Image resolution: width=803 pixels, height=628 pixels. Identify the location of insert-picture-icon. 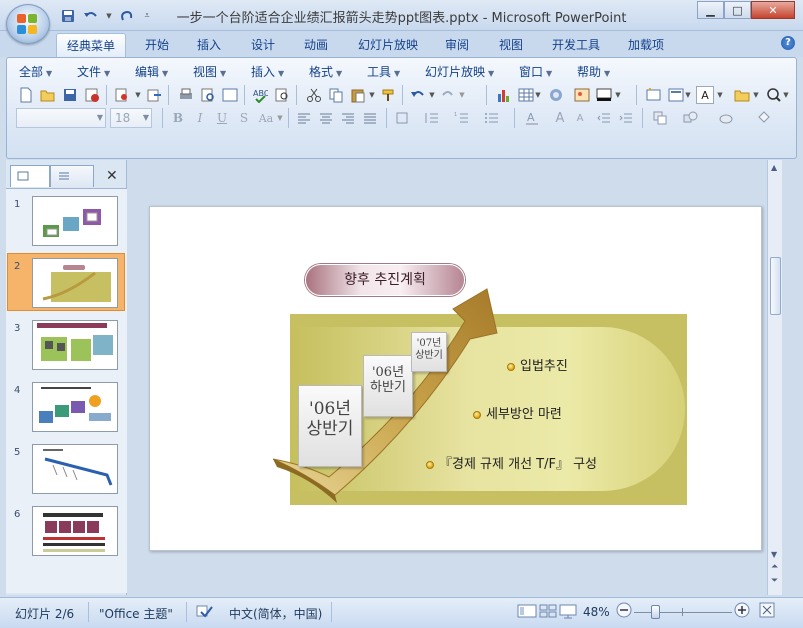
(582, 95).